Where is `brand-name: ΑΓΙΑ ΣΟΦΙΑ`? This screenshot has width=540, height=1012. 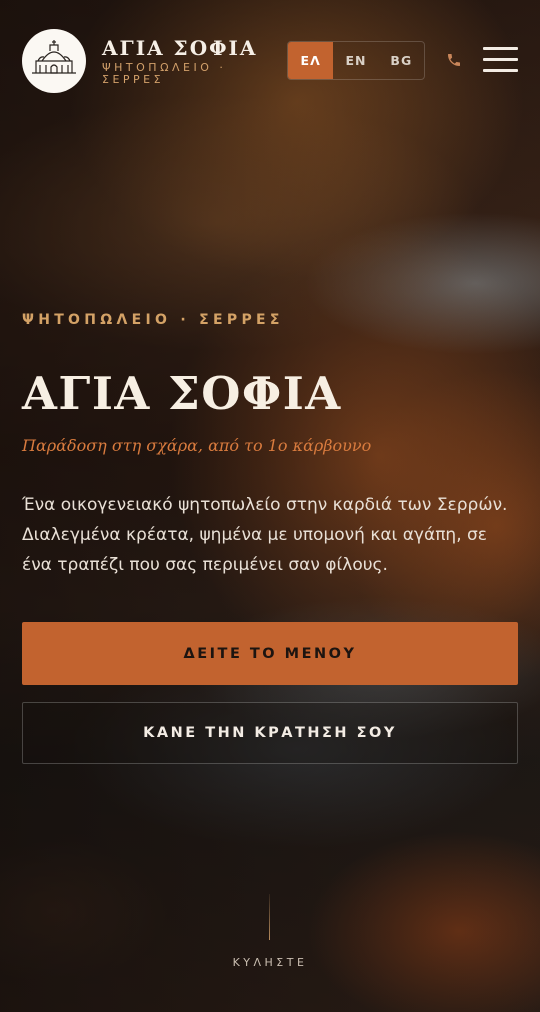 brand-name: ΑΓΙΑ ΣΟΦΙΑ is located at coordinates (180, 48).